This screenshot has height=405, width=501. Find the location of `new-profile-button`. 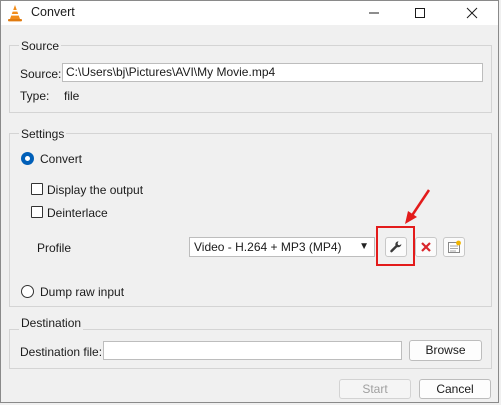

new-profile-button is located at coordinates (454, 247).